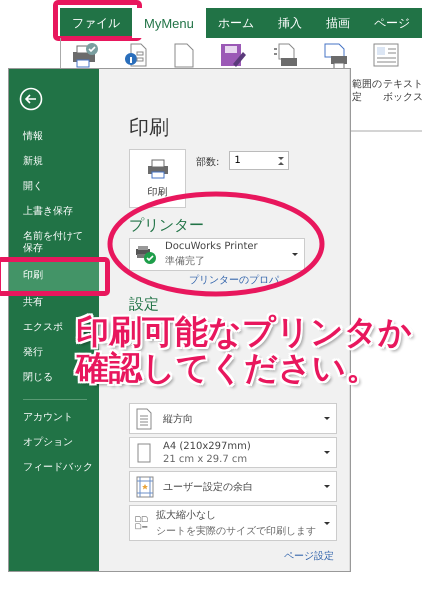 This screenshot has width=422, height=591. I want to click on page-title: 印刷, so click(149, 127).